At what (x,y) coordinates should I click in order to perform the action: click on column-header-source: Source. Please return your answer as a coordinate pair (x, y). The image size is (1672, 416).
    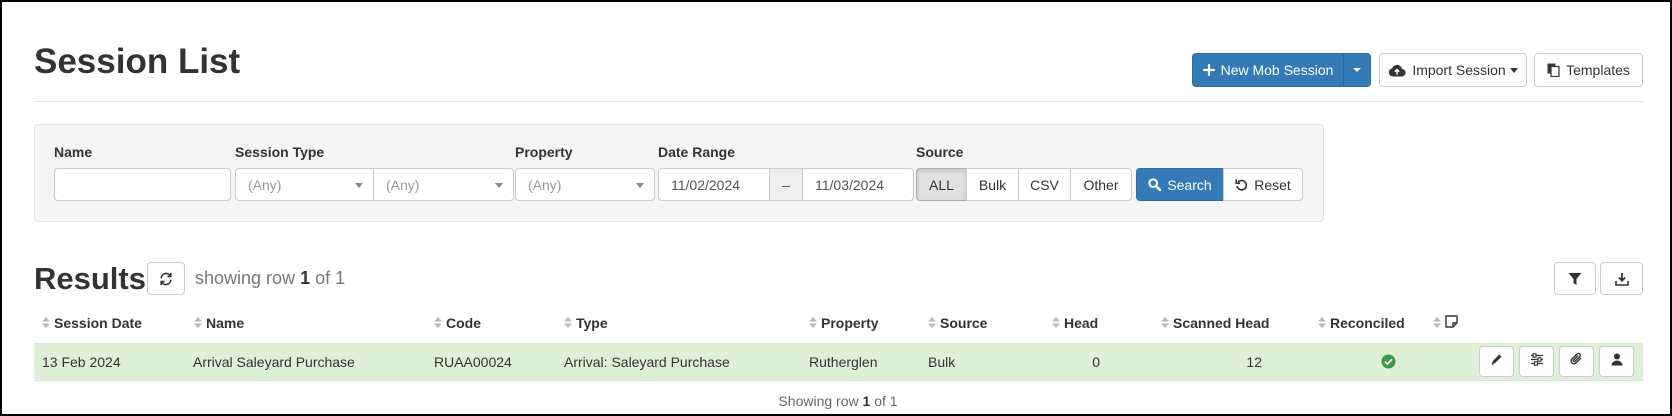
    Looking at the image, I should click on (957, 323).